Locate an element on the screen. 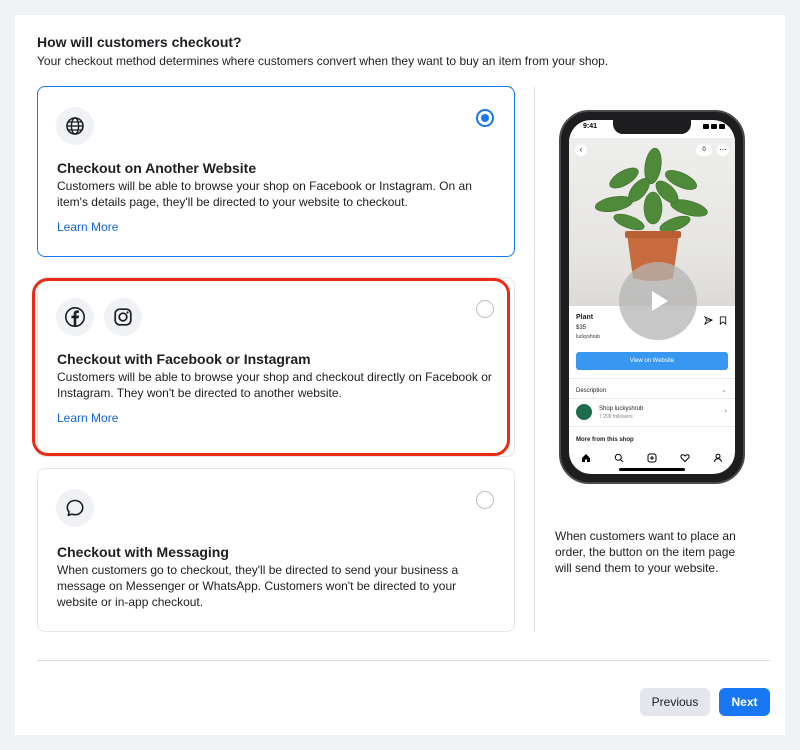 This screenshot has width=800, height=750. chevron-down-icon: ⌄ is located at coordinates (724, 390).